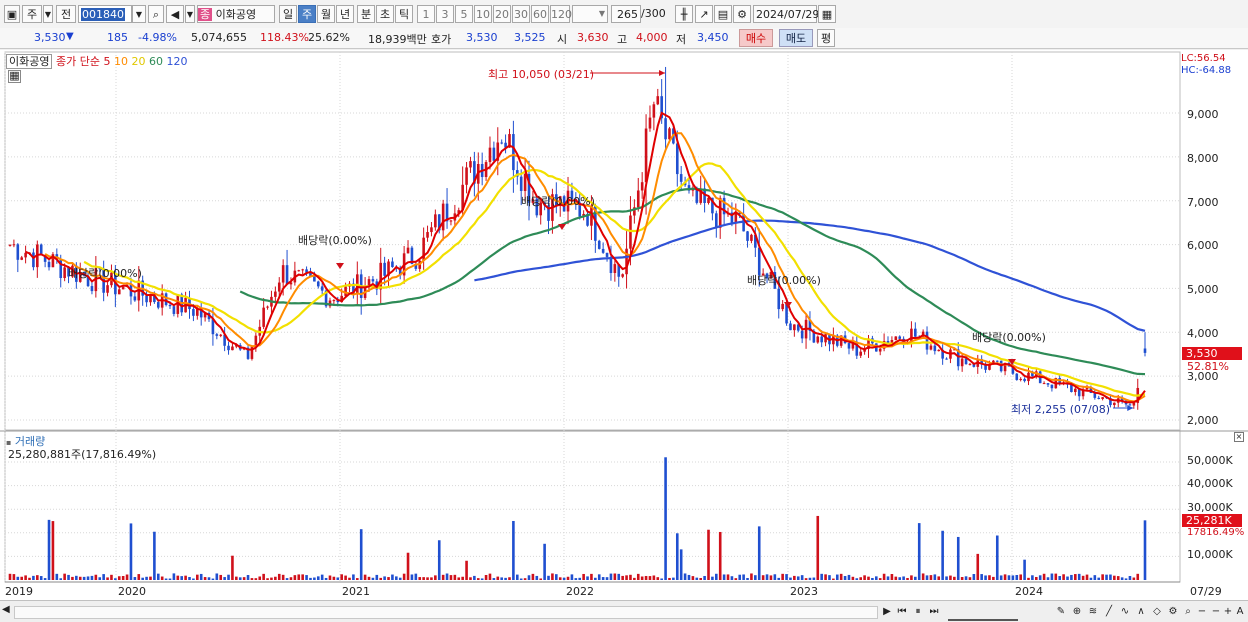  Describe the element at coordinates (307, 14) in the screenshot. I see `period-week: 주` at that location.